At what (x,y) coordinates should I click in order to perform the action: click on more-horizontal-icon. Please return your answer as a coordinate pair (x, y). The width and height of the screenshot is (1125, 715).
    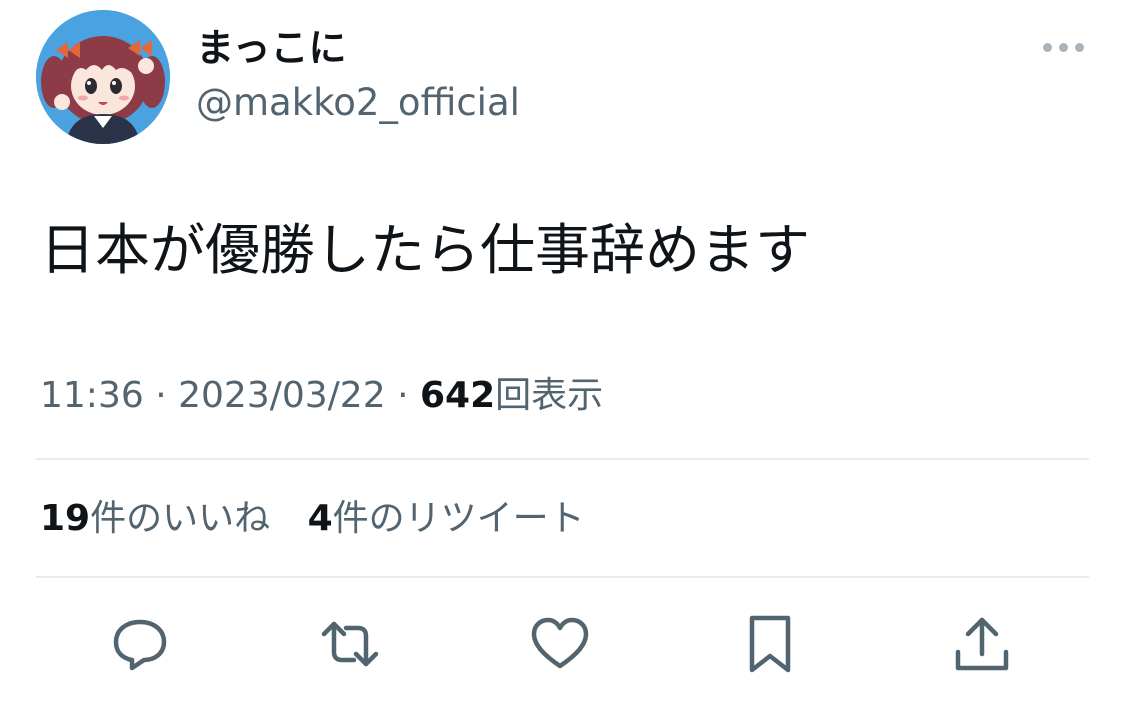
    Looking at the image, I should click on (1063, 47).